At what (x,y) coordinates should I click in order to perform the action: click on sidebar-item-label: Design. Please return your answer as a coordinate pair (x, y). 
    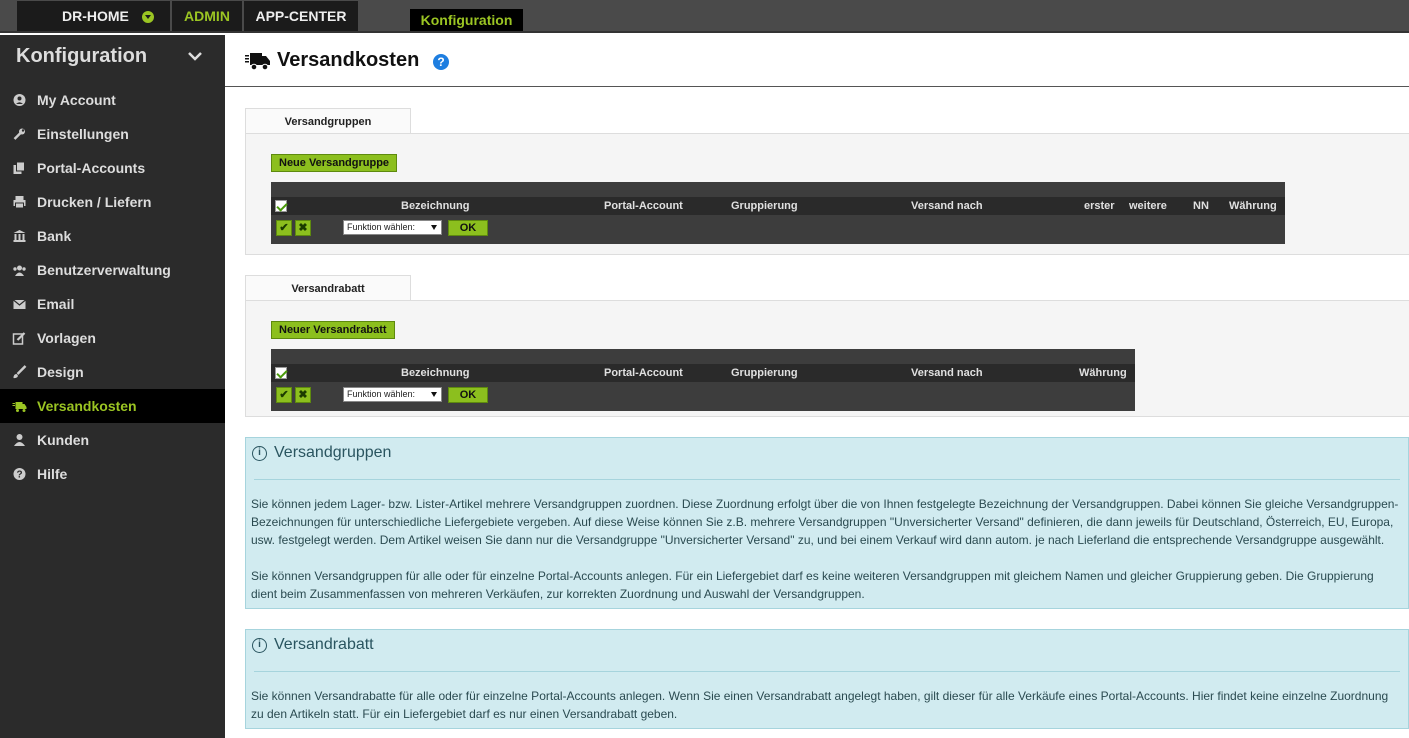
    Looking at the image, I should click on (60, 372).